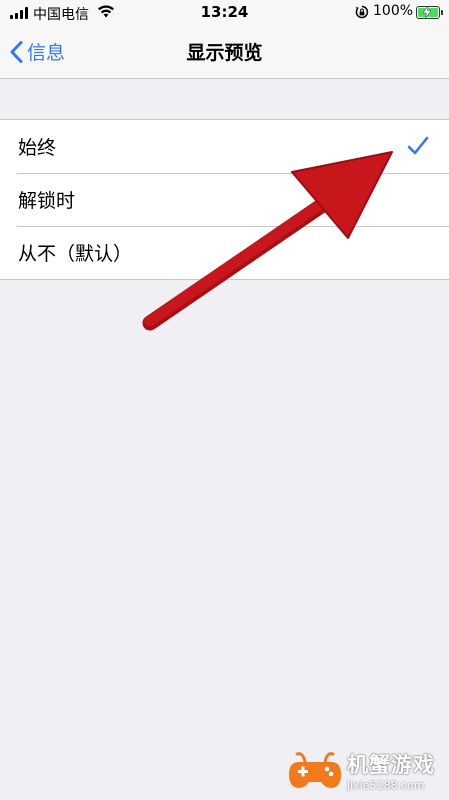 This screenshot has height=800, width=449. Describe the element at coordinates (75, 254) in the screenshot. I see `option-label: 从不（默认）` at that location.